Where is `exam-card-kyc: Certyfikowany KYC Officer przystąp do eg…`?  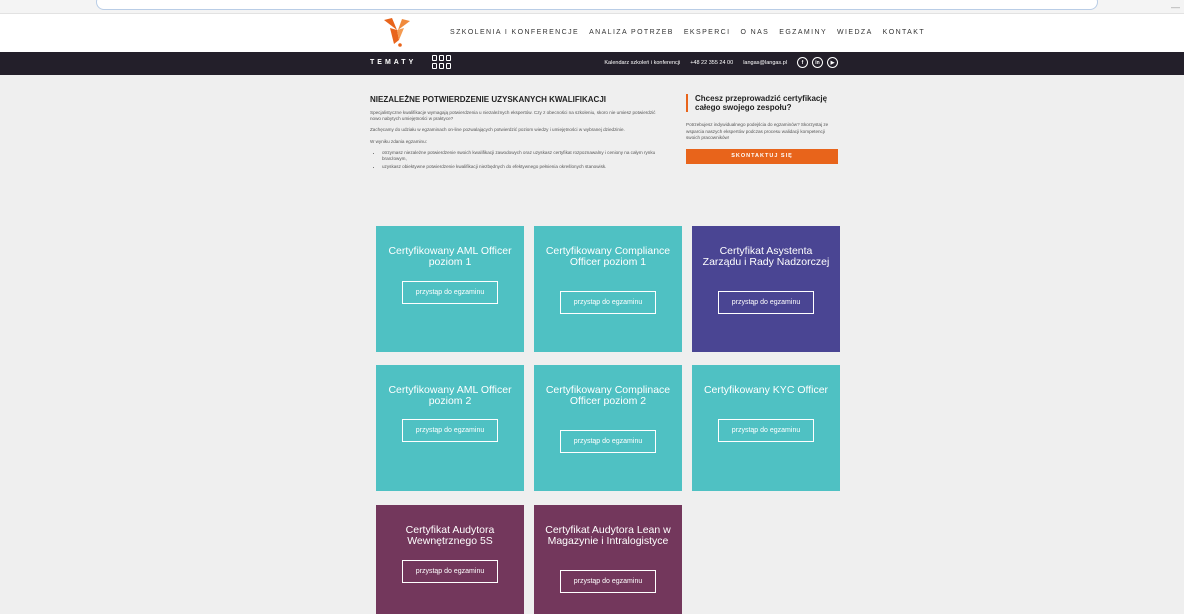
exam-card-kyc: Certyfikowany KYC Officer przystąp do eg… is located at coordinates (766, 428).